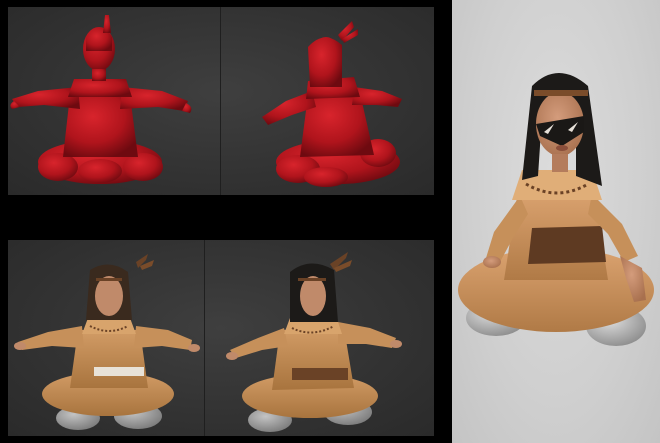 The width and height of the screenshot is (660, 443). What do you see at coordinates (101, 99) in the screenshot?
I see `red-sculpt-front` at bounding box center [101, 99].